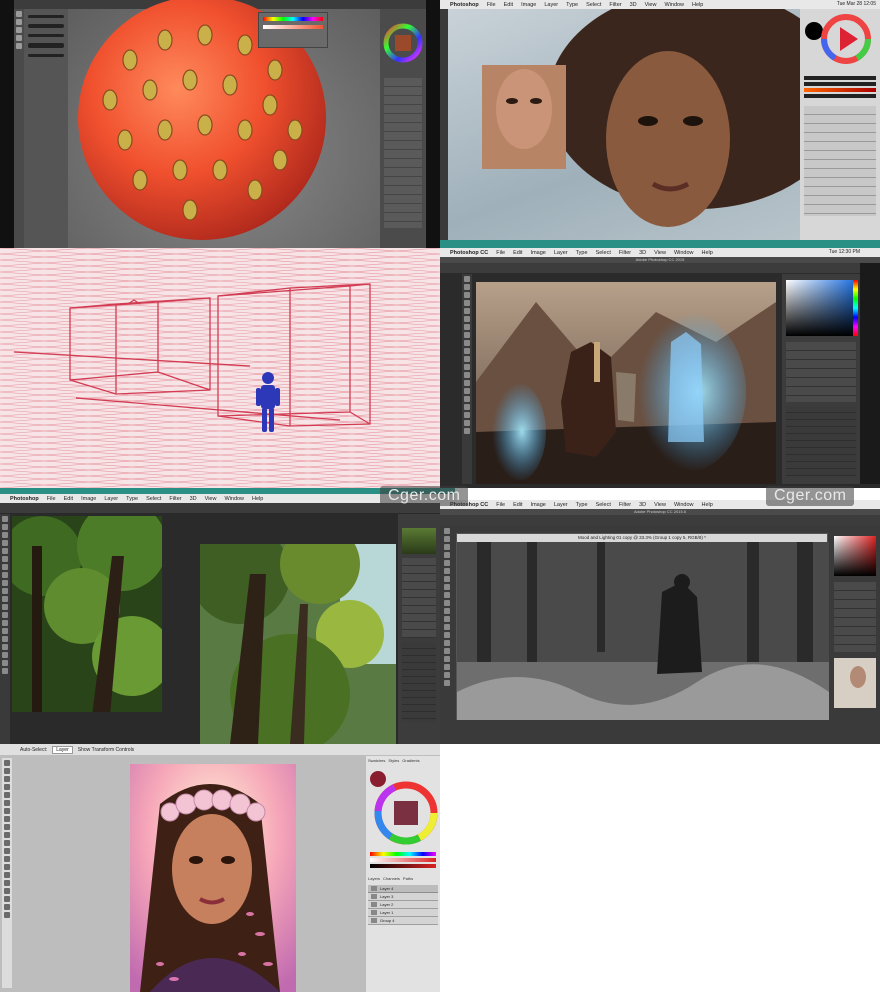 Image resolution: width=880 pixels, height=992 pixels. Describe the element at coordinates (403, 921) in the screenshot. I see `layer-row: Group 4` at that location.